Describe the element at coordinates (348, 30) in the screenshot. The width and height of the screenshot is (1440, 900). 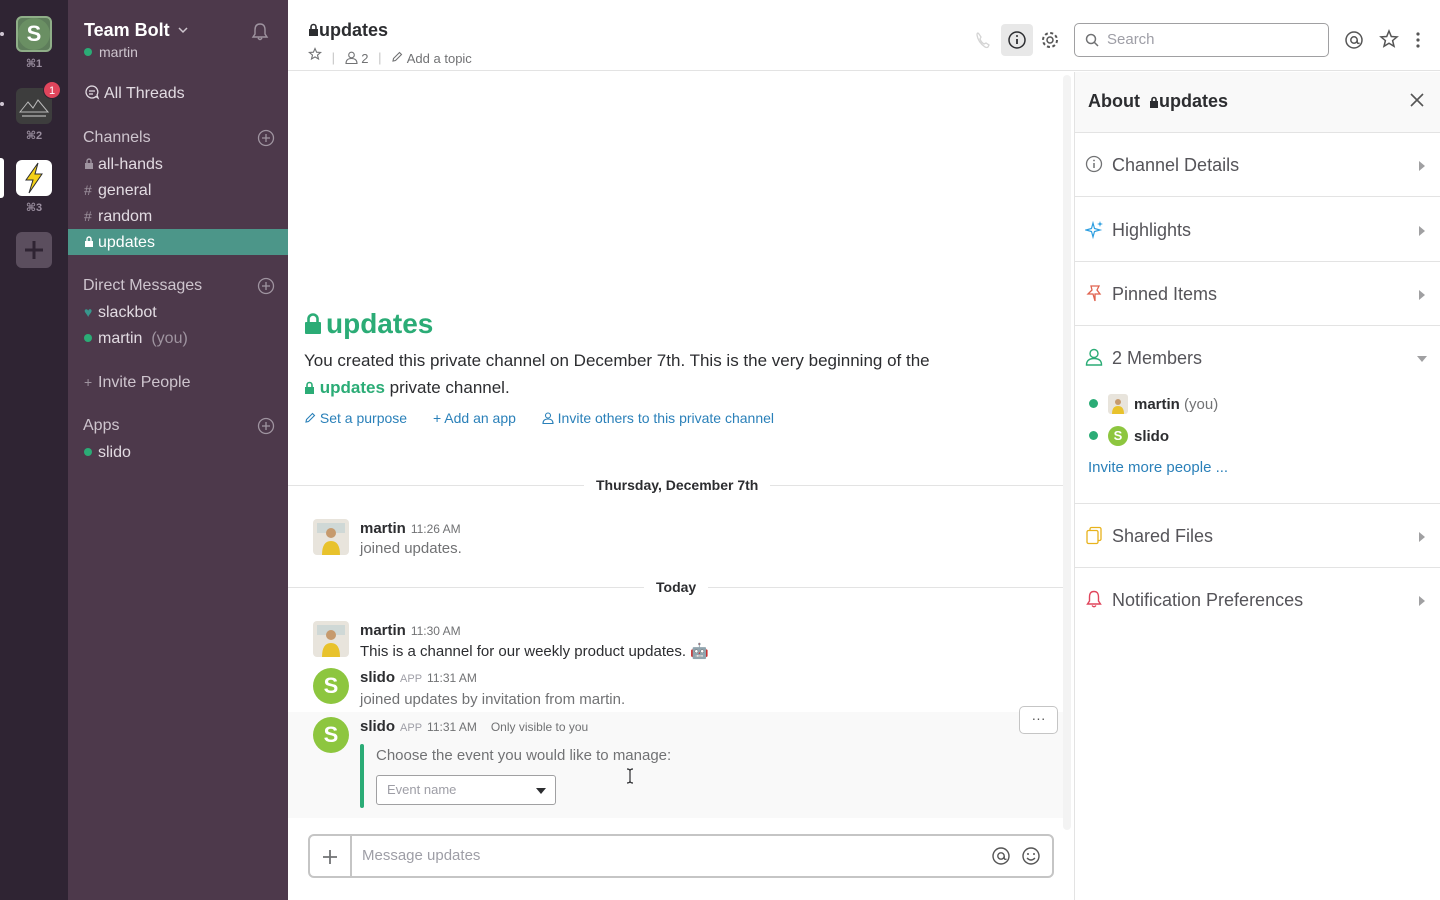
I see `channel-title: updates` at that location.